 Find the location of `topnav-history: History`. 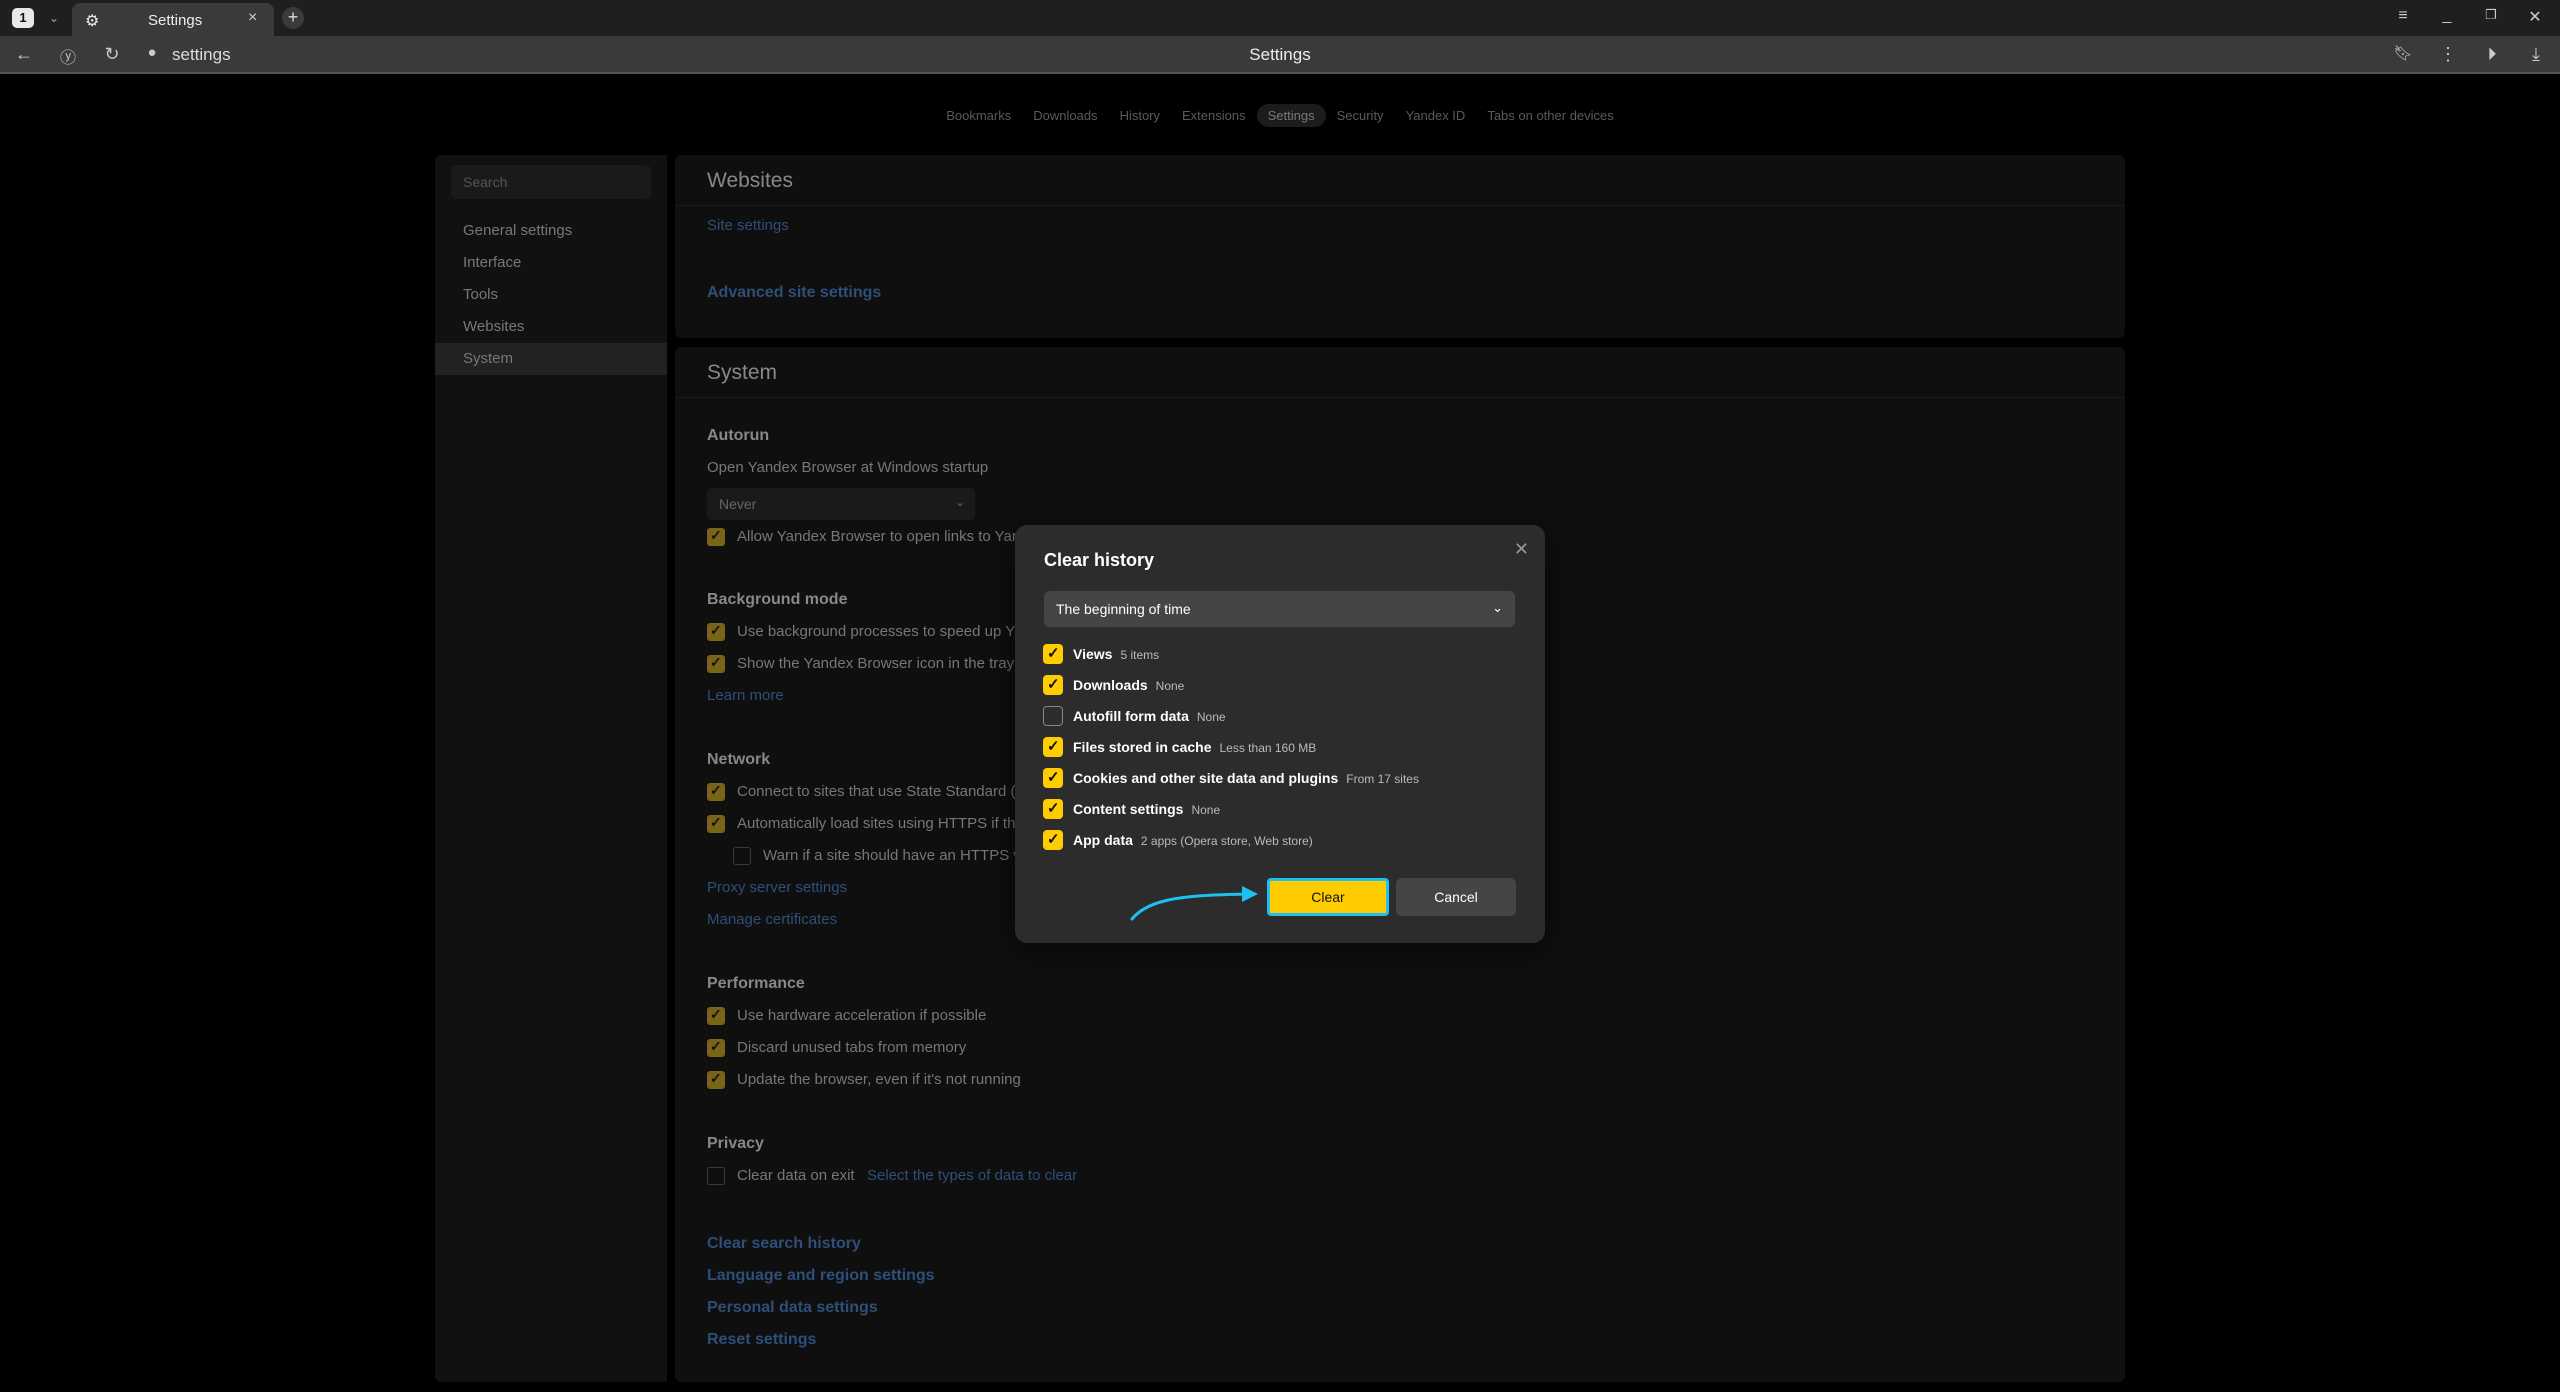

topnav-history: History is located at coordinates (1140, 115).